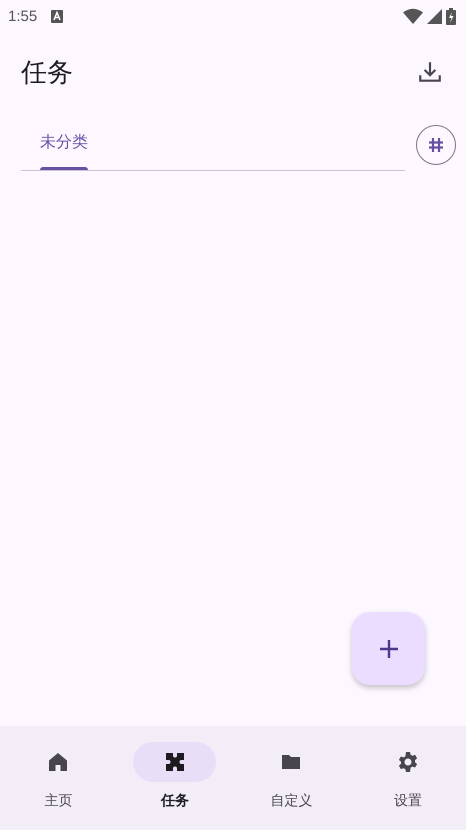  What do you see at coordinates (174, 778) in the screenshot?
I see `nav-item: 任务` at bounding box center [174, 778].